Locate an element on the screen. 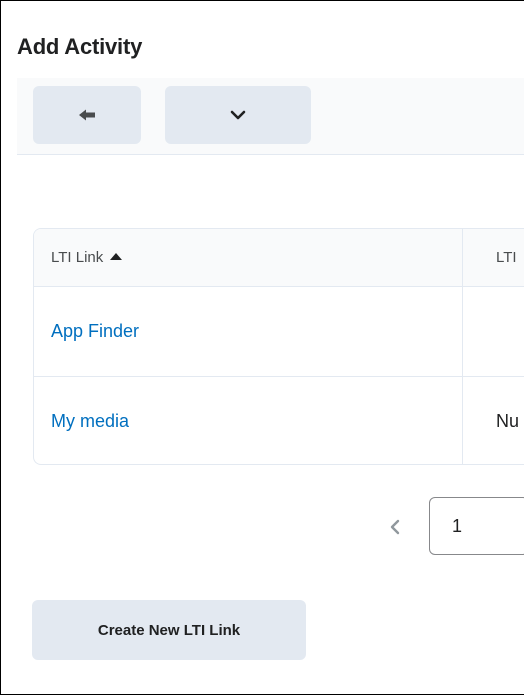 The image size is (524, 695). lti-link-app-finder: App Finder is located at coordinates (95, 331).